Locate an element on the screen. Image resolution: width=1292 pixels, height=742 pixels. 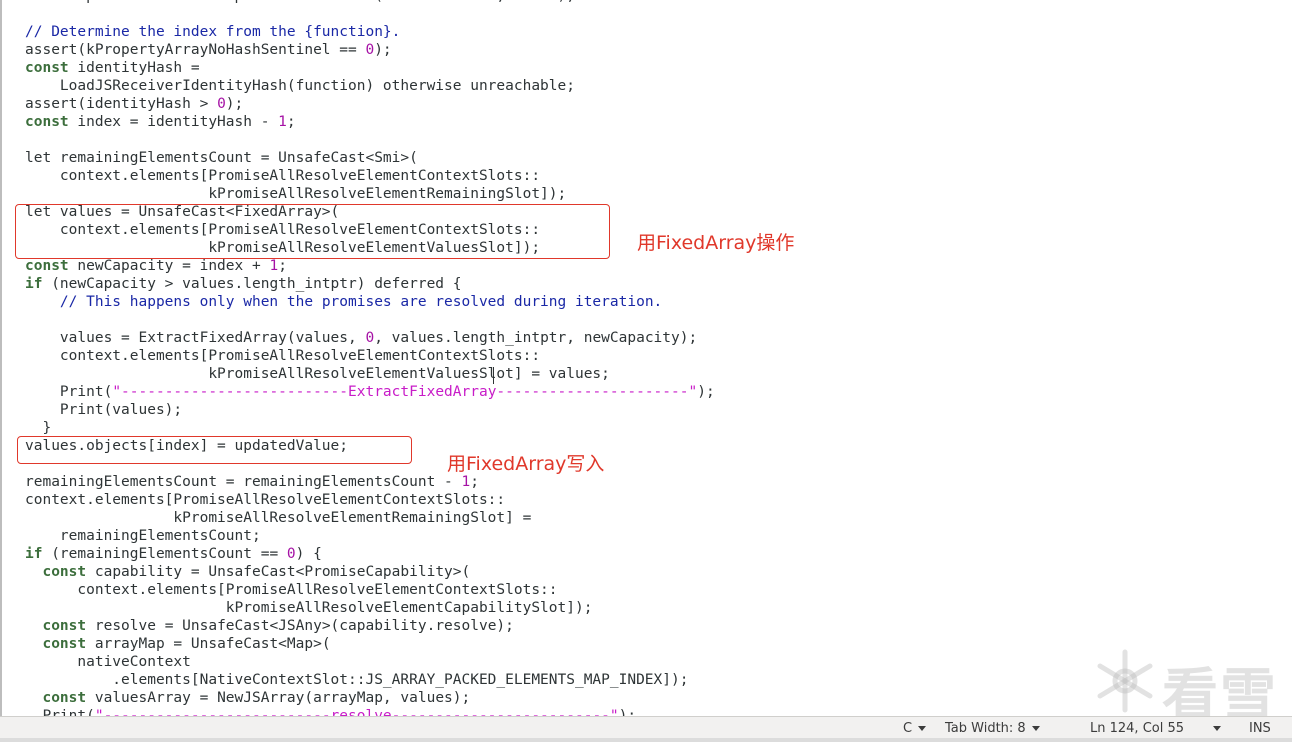
code-line: assert(identityHash > 0); is located at coordinates (370, 104).